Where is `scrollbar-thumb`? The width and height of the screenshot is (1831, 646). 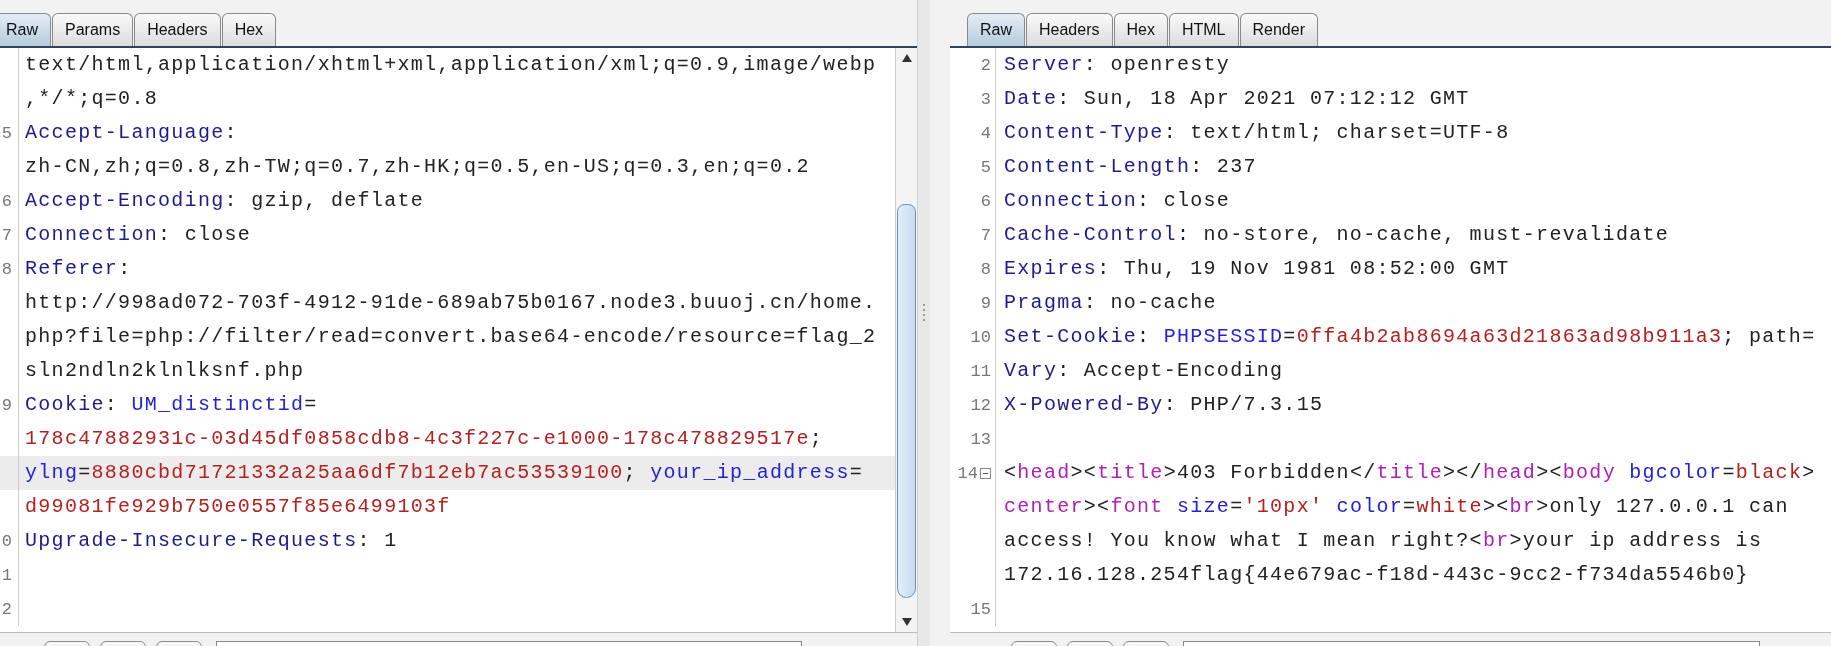
scrollbar-thumb is located at coordinates (906, 401).